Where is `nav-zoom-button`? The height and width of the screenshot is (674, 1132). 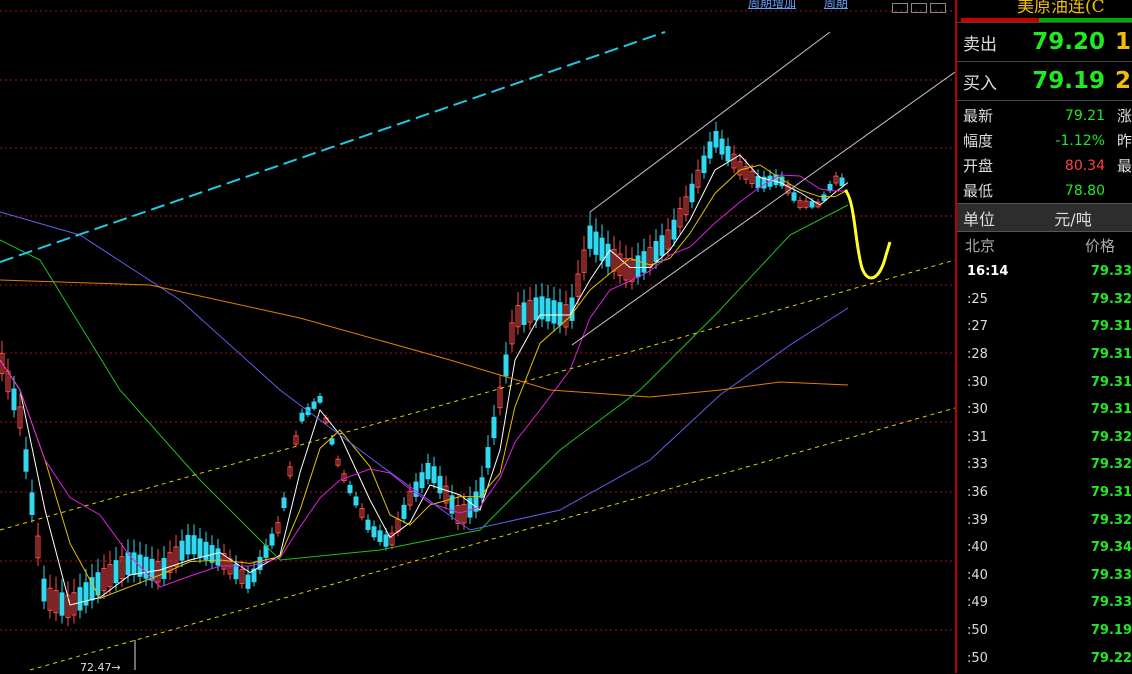
nav-zoom-button is located at coordinates (938, 8).